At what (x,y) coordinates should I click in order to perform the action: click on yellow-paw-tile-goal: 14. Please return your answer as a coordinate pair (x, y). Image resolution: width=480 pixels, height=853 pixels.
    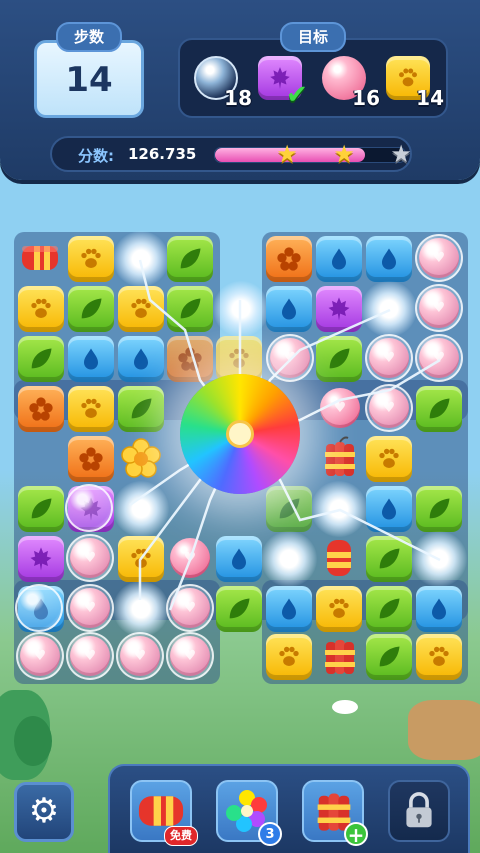
    Looking at the image, I should click on (414, 82).